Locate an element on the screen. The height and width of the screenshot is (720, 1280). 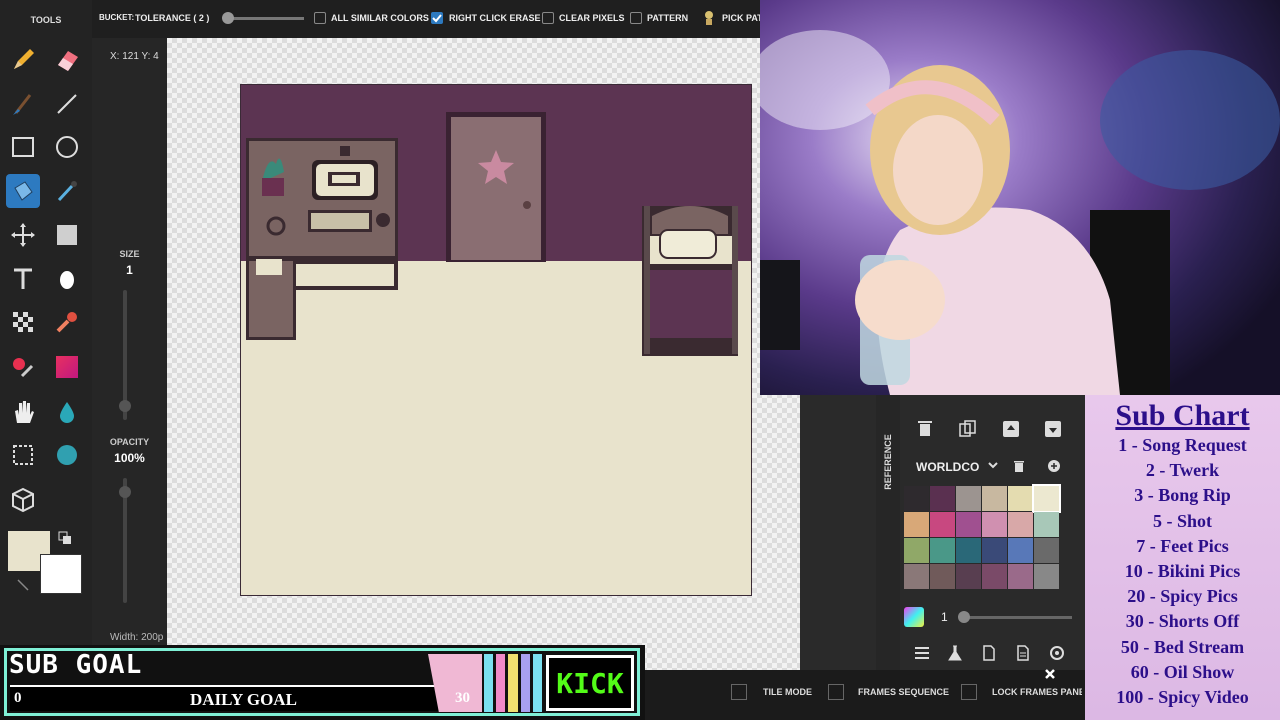
import-icon is located at coordinates (1011, 429).